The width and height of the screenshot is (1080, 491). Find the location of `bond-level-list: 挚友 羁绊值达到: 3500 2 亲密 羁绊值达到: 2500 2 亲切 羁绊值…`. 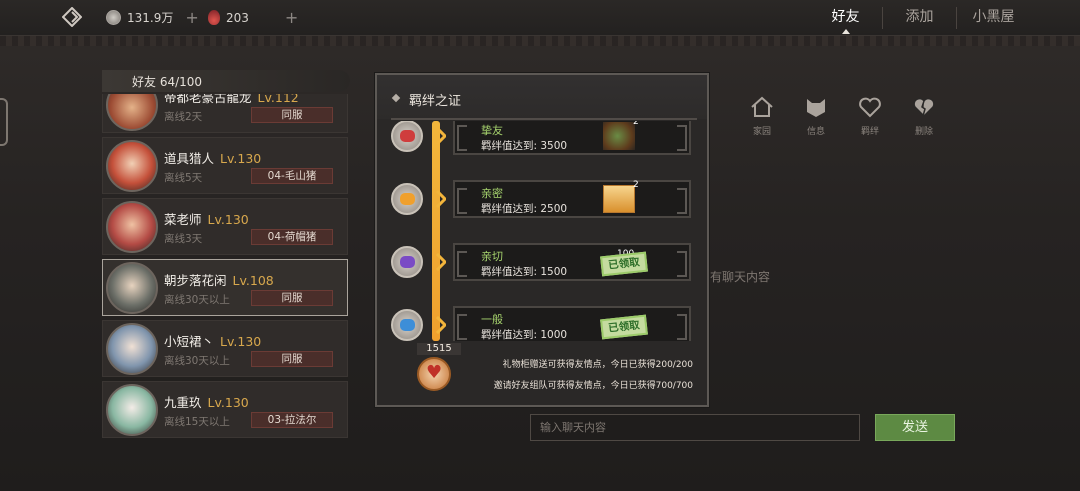

bond-level-list: 挚友 羁绊值达到: 3500 2 亲密 羁绊值达到: 2500 2 亲切 羁绊值… is located at coordinates (542, 231).